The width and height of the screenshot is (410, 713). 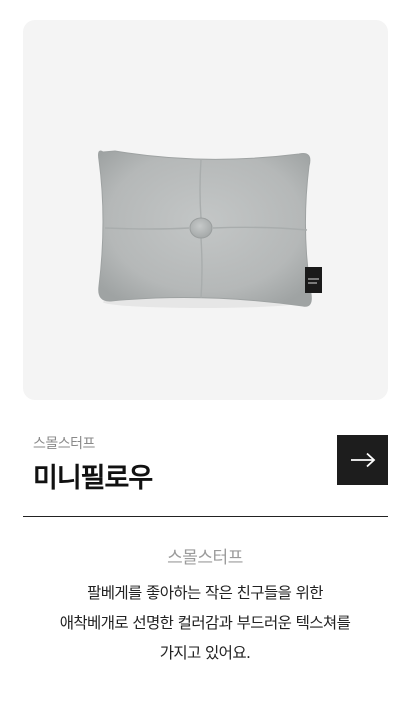 I want to click on description-brand: 스몰스터프, so click(x=205, y=558).